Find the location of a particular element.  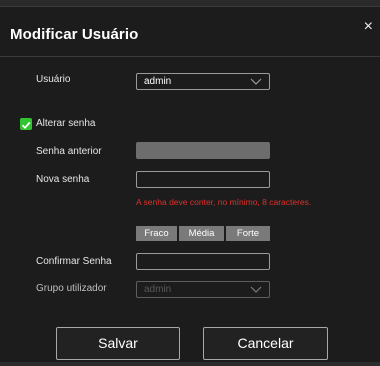

user-label: Usuário is located at coordinates (53, 79).